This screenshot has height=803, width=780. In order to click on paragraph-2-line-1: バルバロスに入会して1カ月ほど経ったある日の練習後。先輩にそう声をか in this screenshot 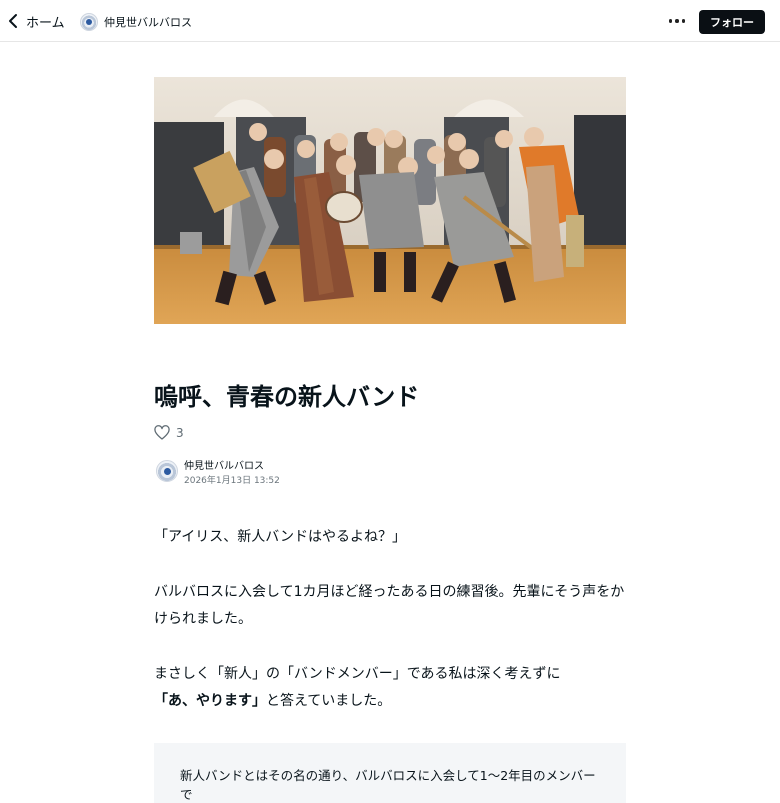, I will do `click(389, 592)`.